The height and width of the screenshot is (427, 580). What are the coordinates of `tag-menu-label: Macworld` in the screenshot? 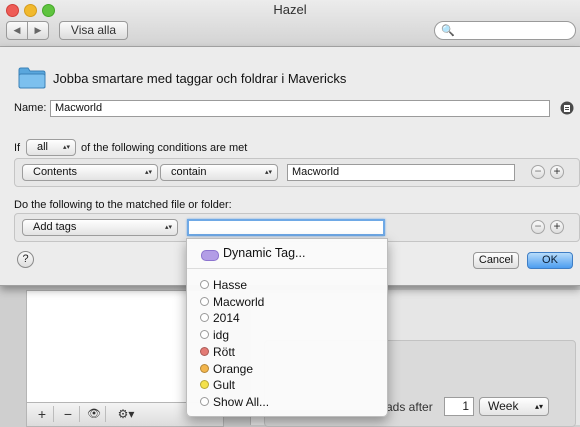 It's located at (239, 301).